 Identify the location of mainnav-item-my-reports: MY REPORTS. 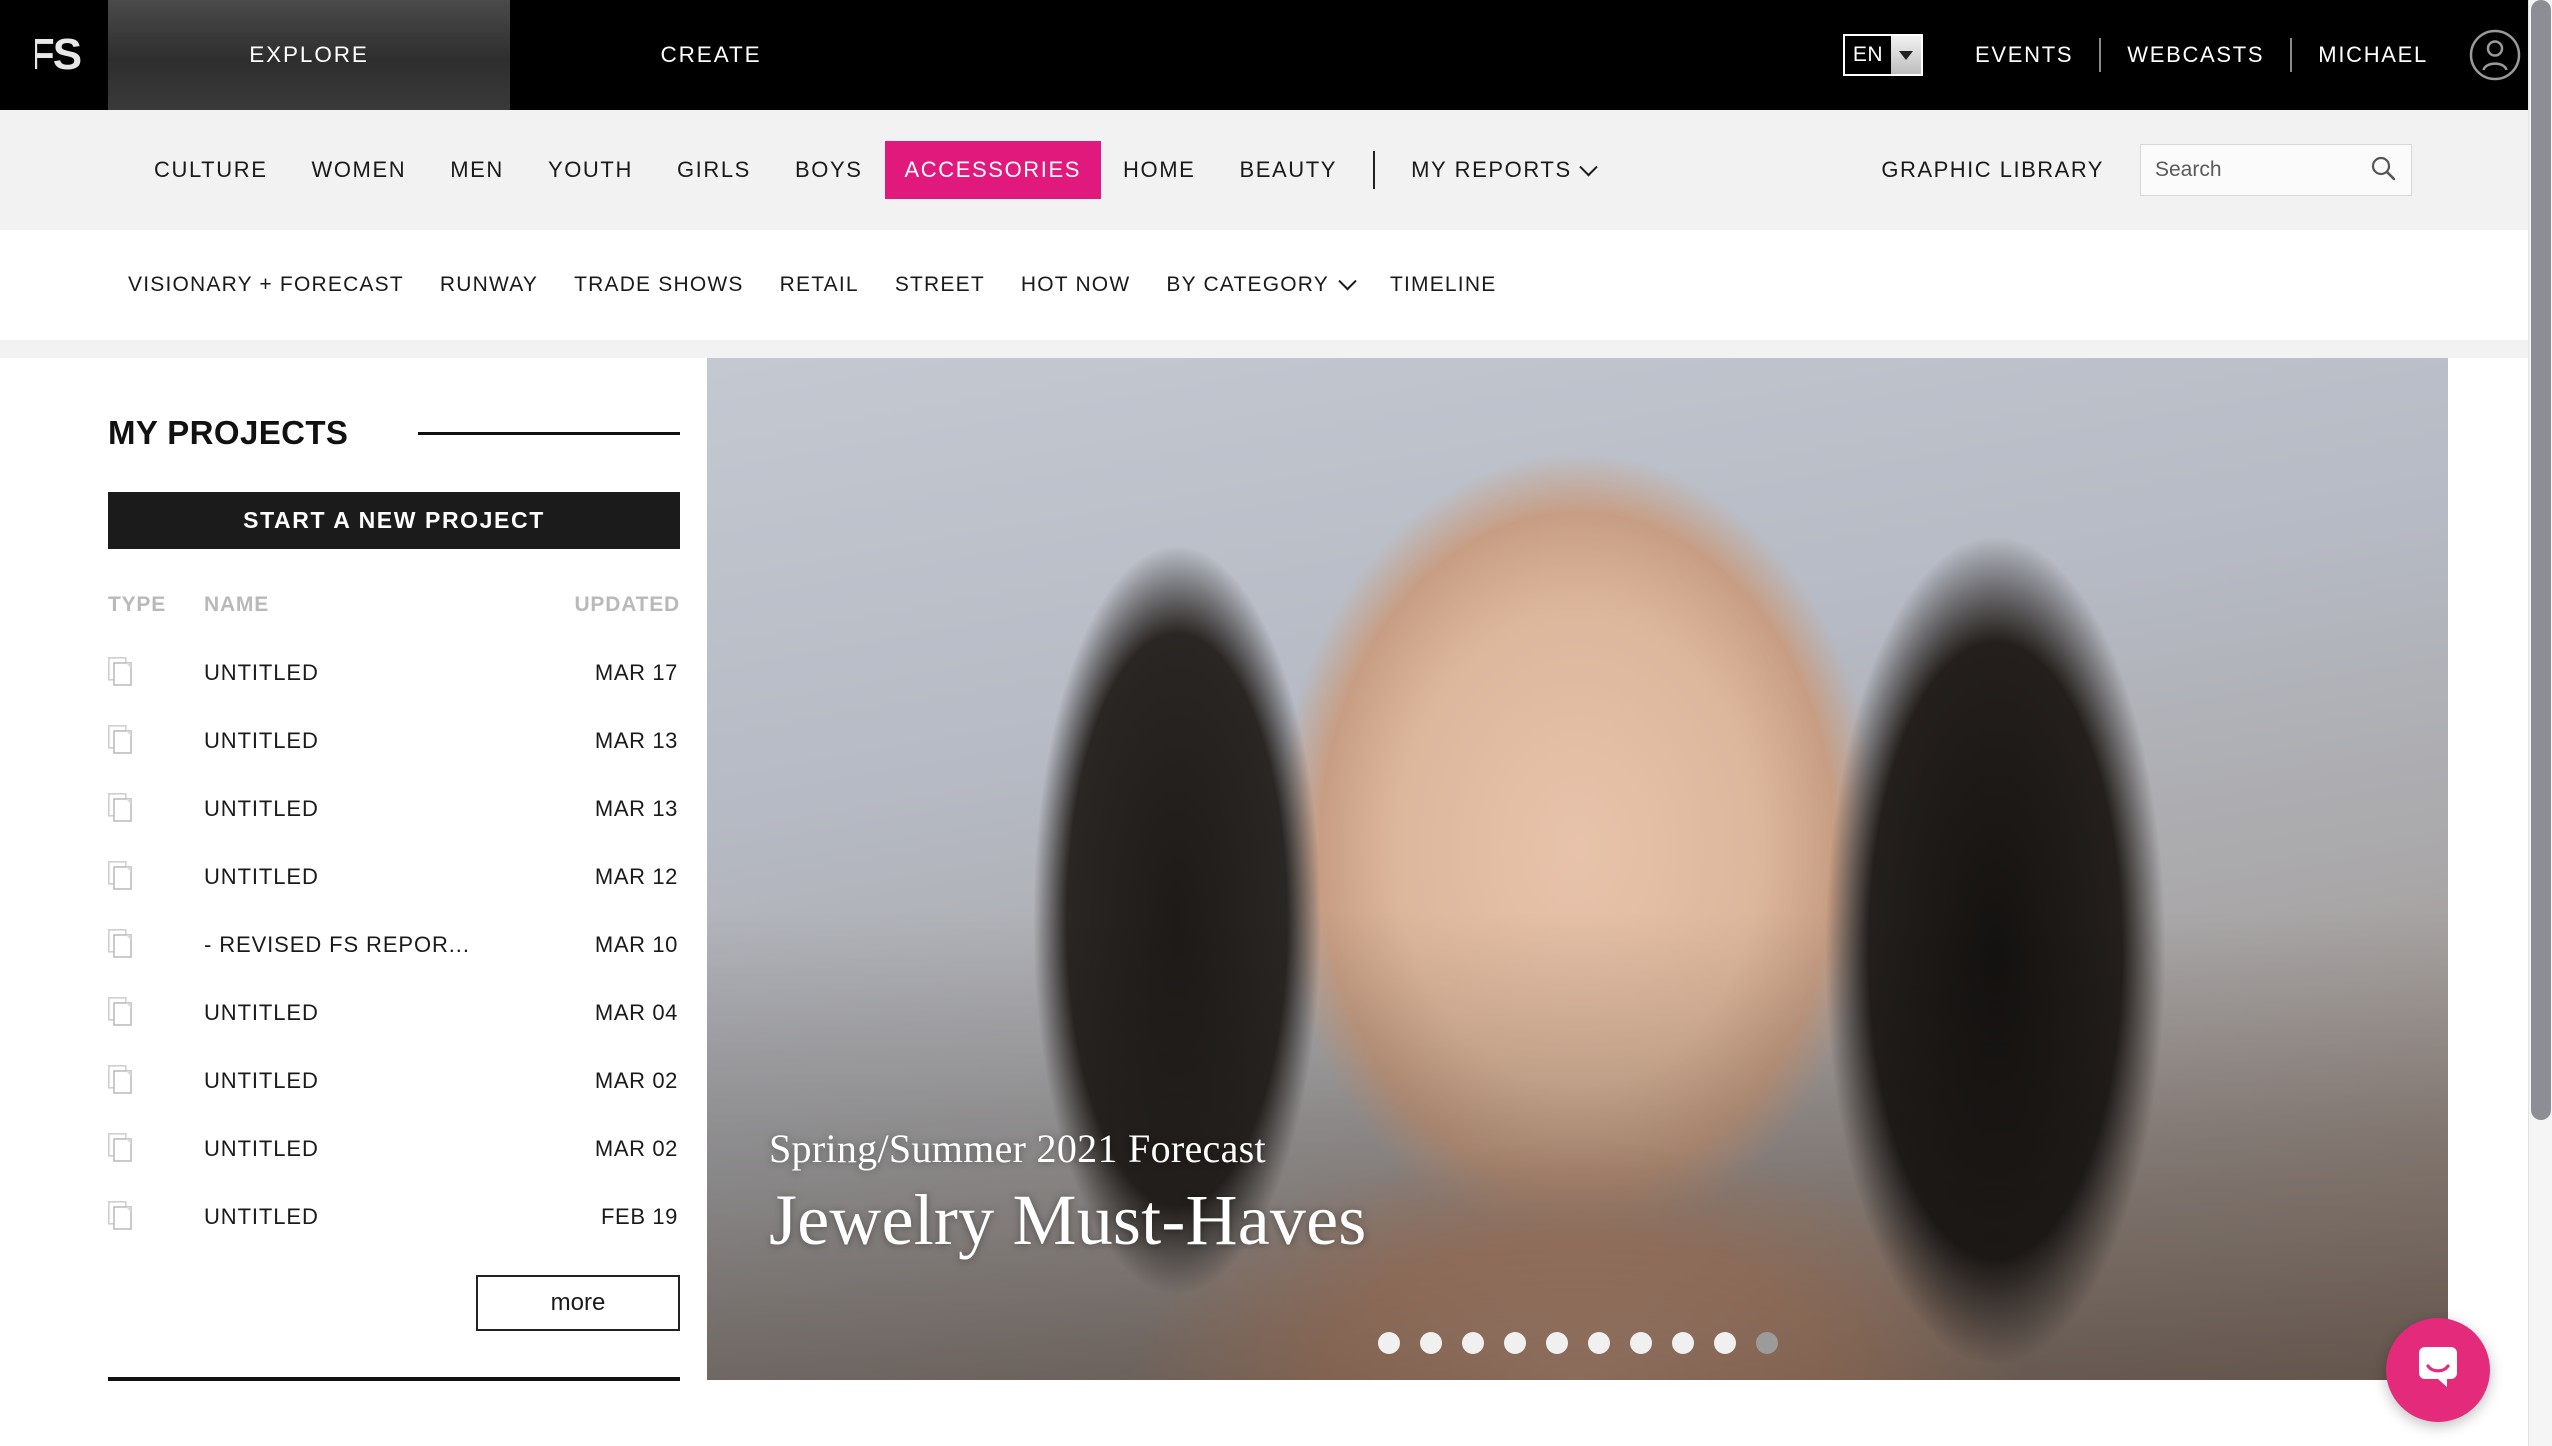
(1503, 170).